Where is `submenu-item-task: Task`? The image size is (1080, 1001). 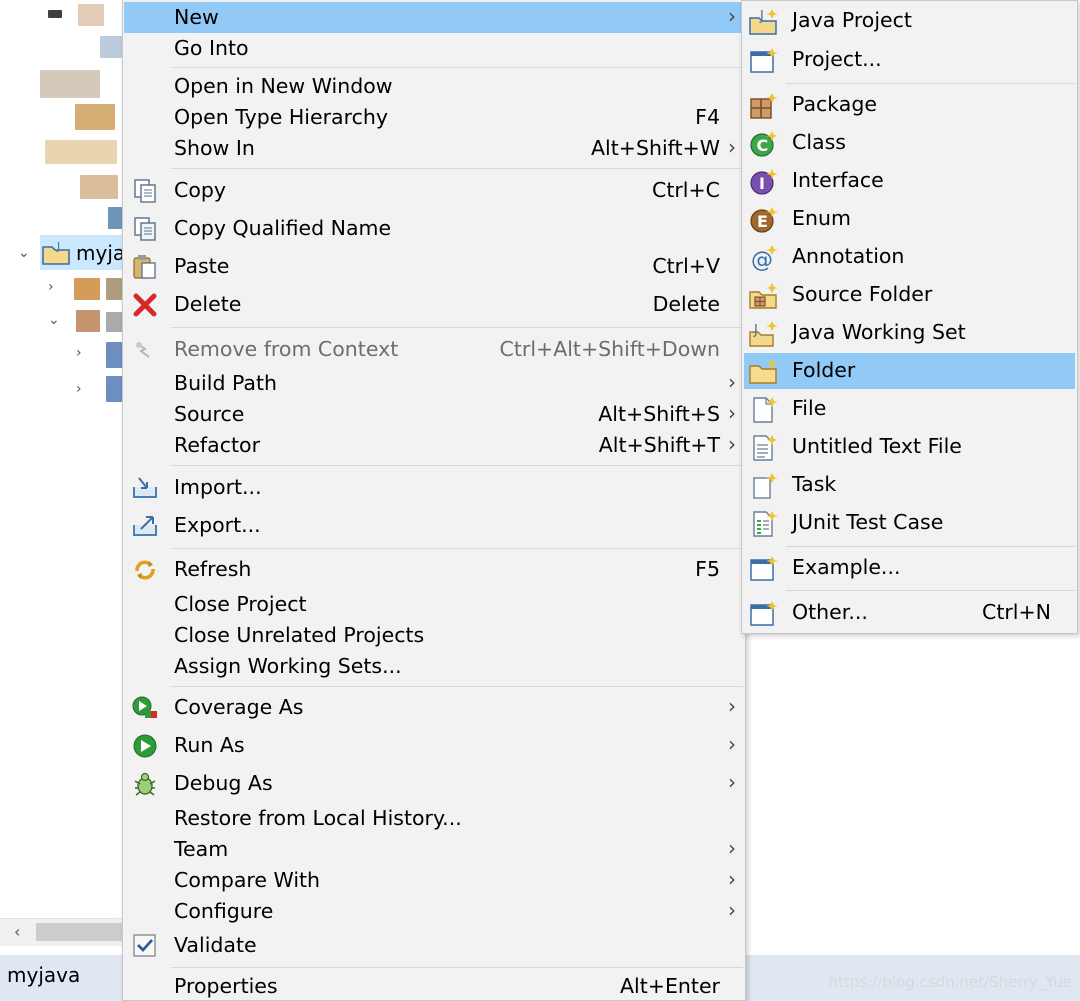
submenu-item-task: Task is located at coordinates (909, 484).